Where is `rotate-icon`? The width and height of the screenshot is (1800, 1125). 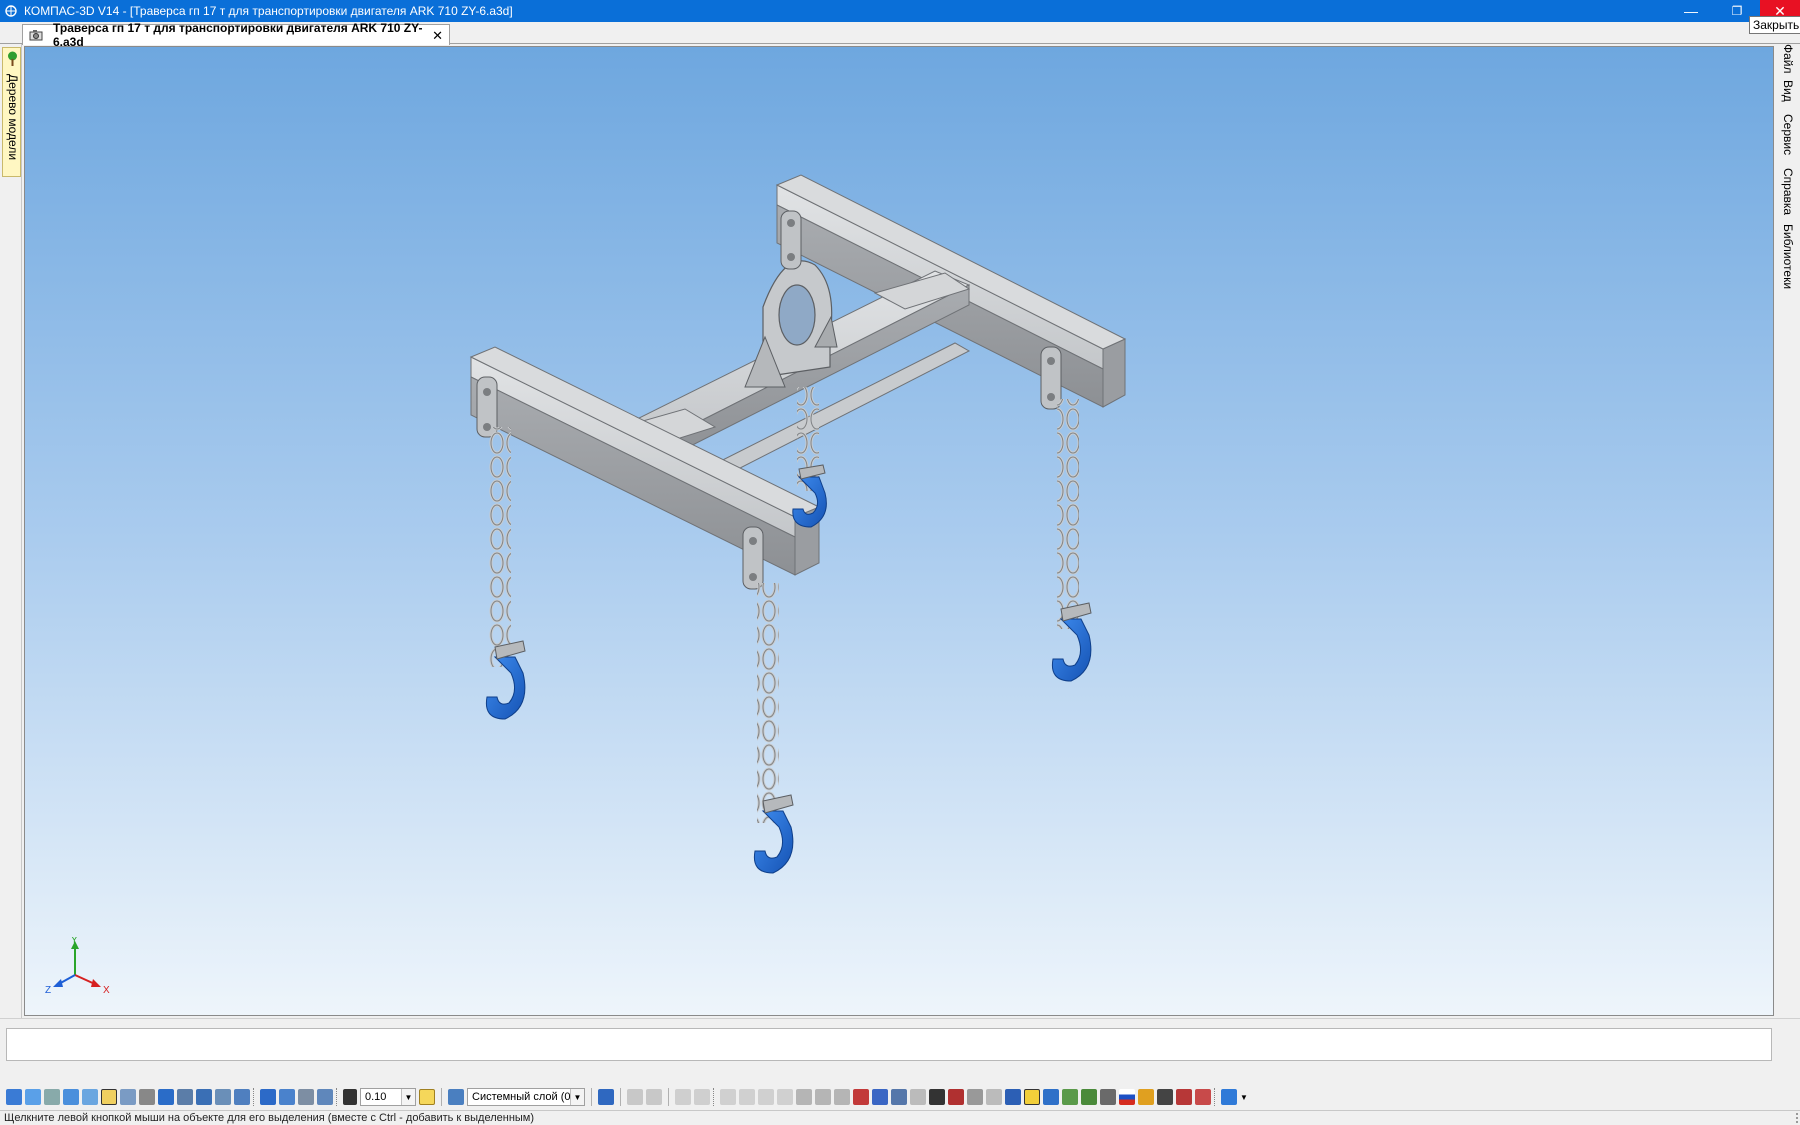 rotate-icon is located at coordinates (52, 1097).